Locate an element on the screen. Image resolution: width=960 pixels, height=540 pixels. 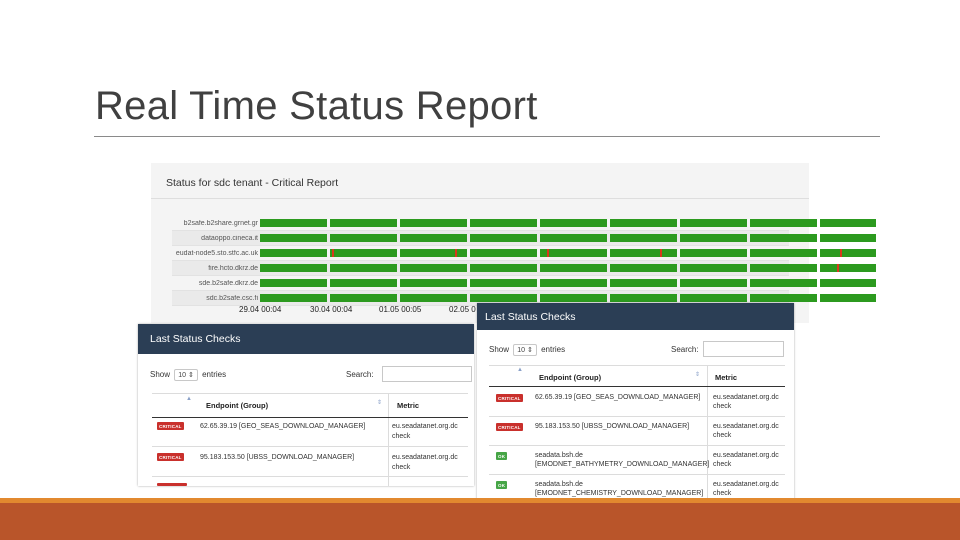
timeline-row: b2safe.b2share.grnet.gr is located at coordinates (524, 223).